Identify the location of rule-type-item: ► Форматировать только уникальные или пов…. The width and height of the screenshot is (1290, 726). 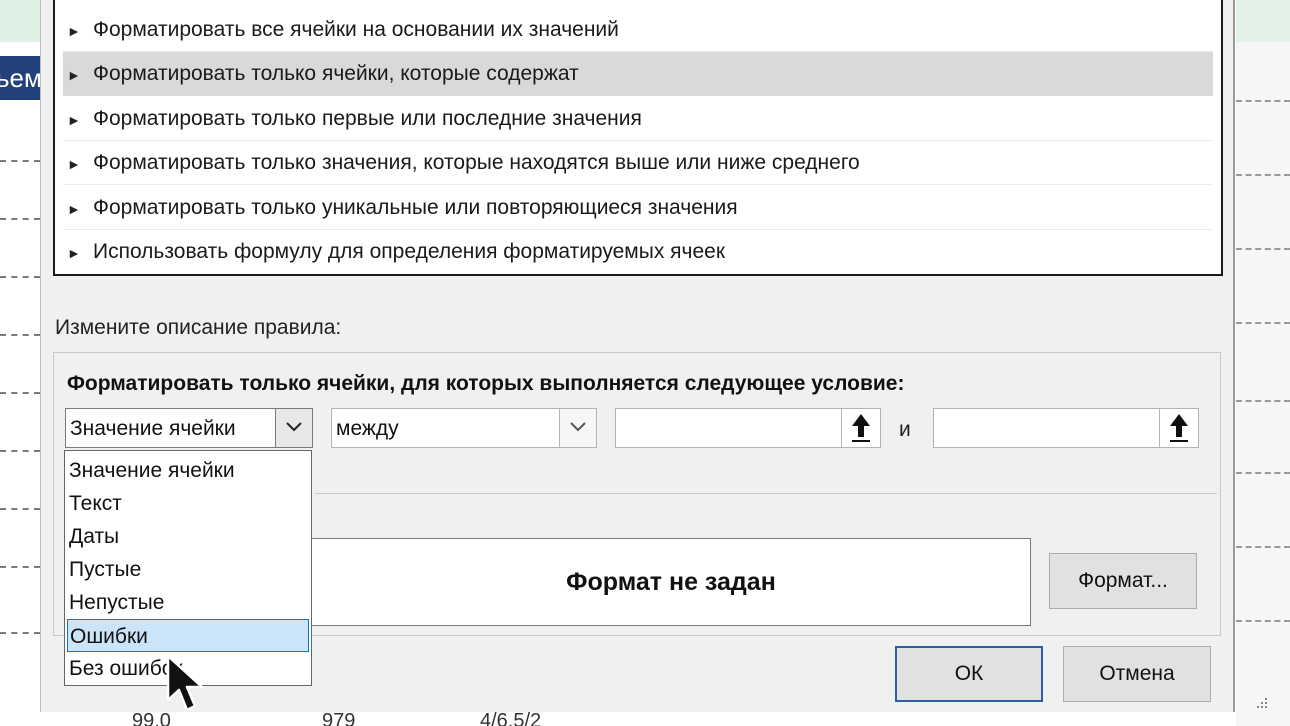
(638, 208).